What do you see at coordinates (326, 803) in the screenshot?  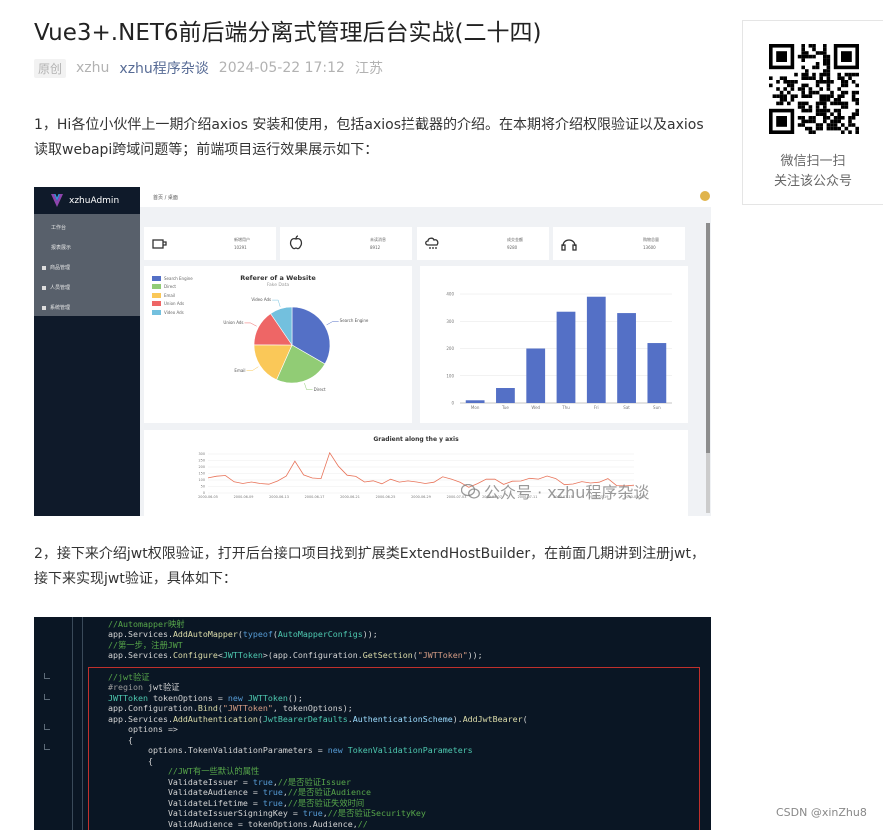 I see `code-token: //是否验证失效时间` at bounding box center [326, 803].